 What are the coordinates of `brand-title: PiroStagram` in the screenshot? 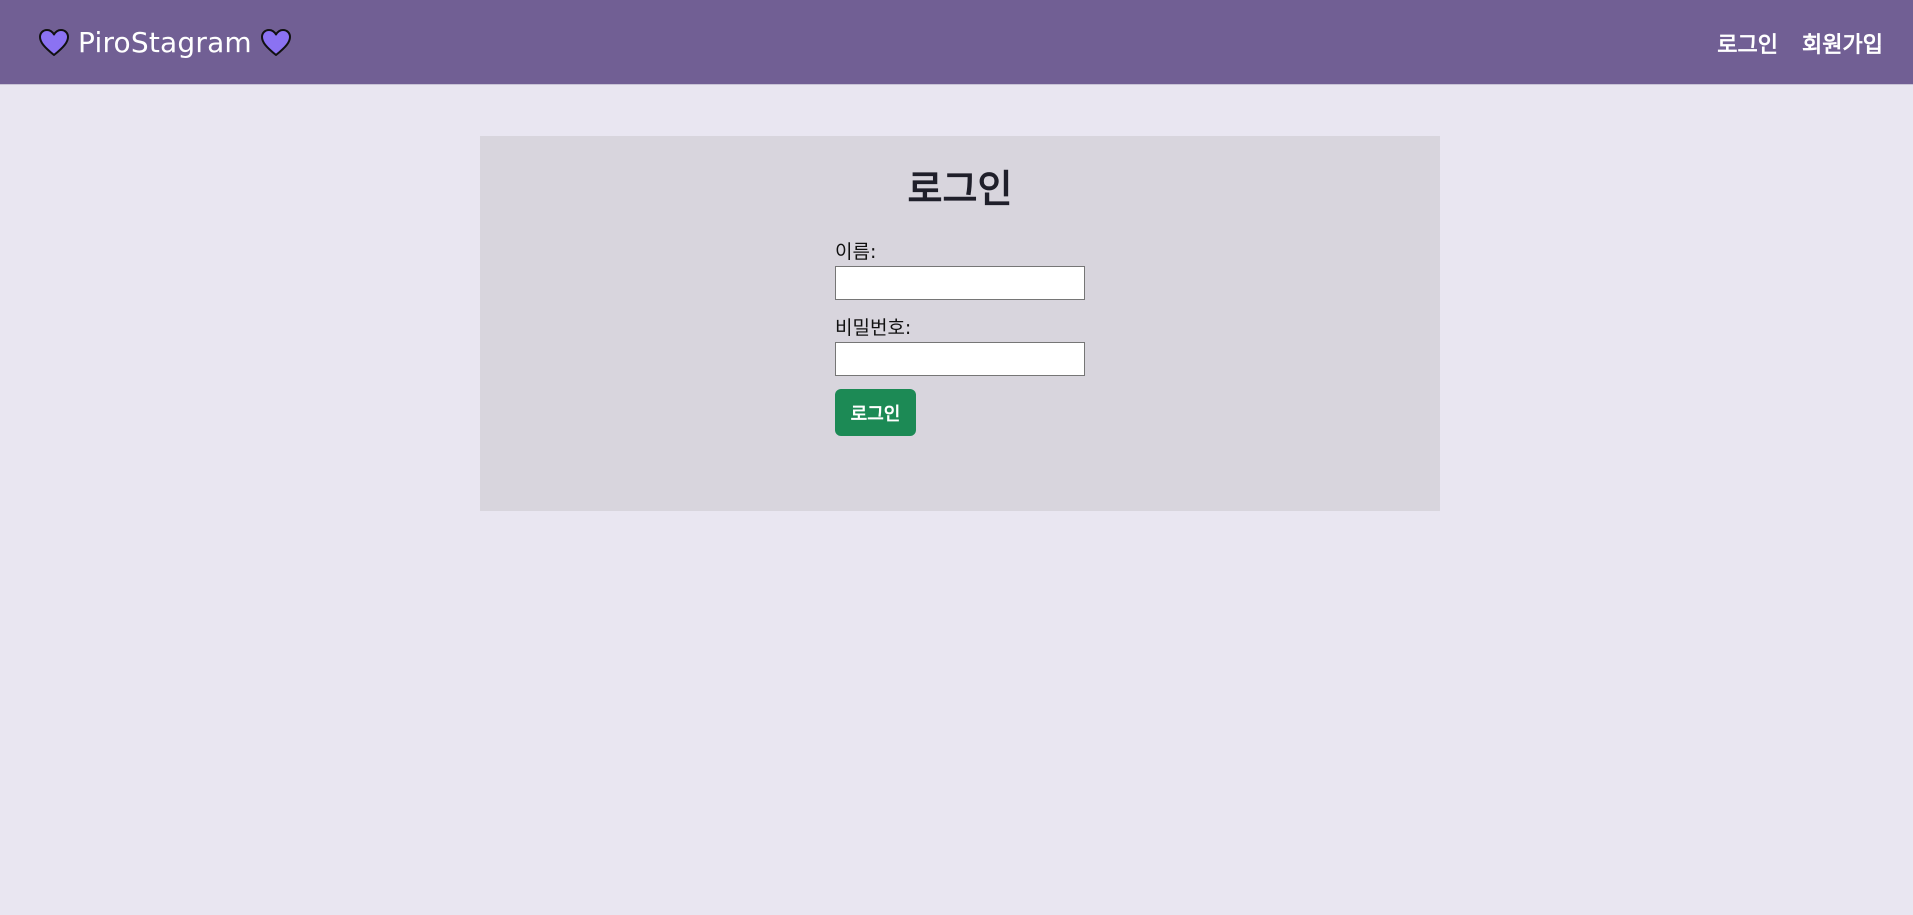 It's located at (165, 42).